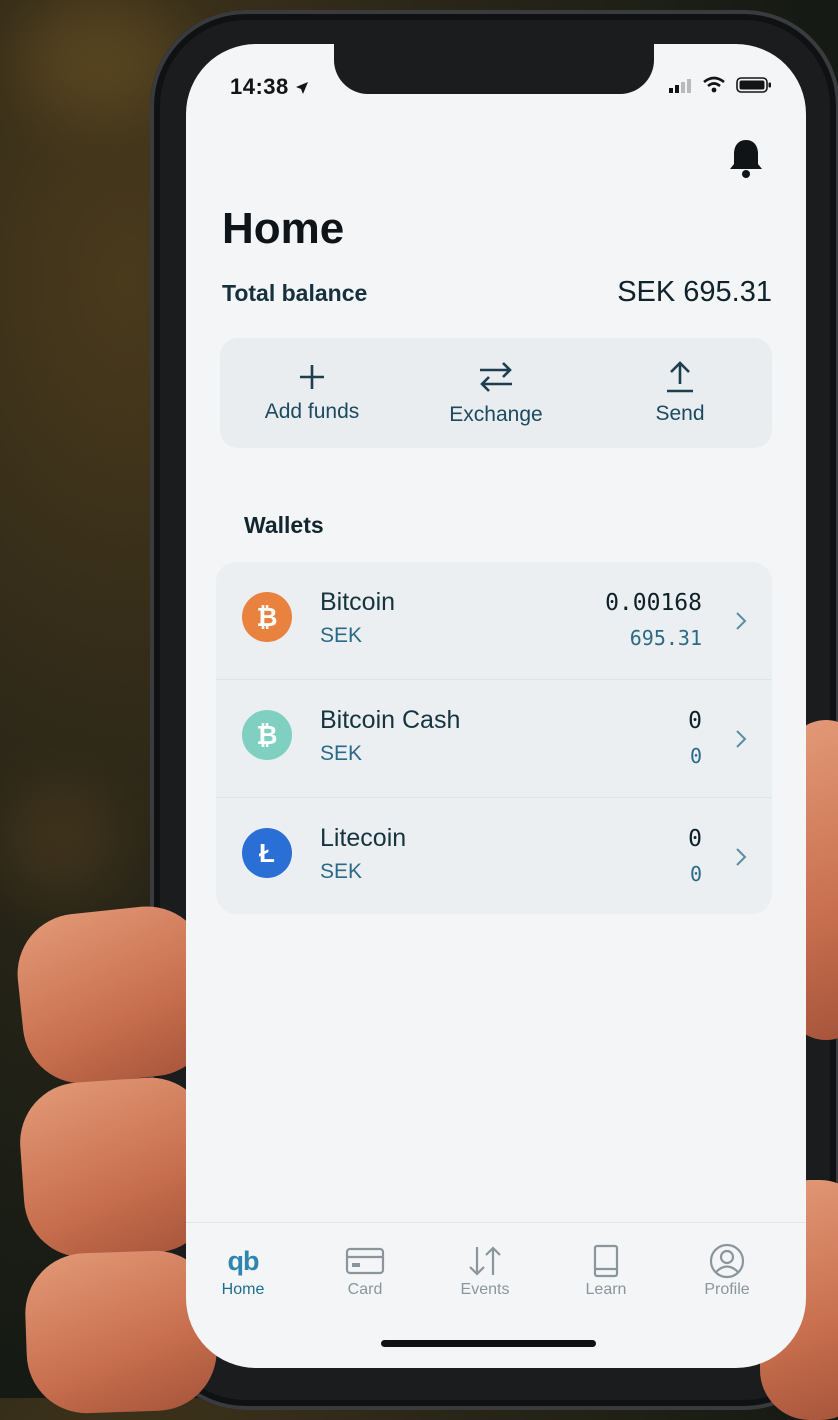 The image size is (838, 1420). What do you see at coordinates (60, 840) in the screenshot?
I see `background-light` at bounding box center [60, 840].